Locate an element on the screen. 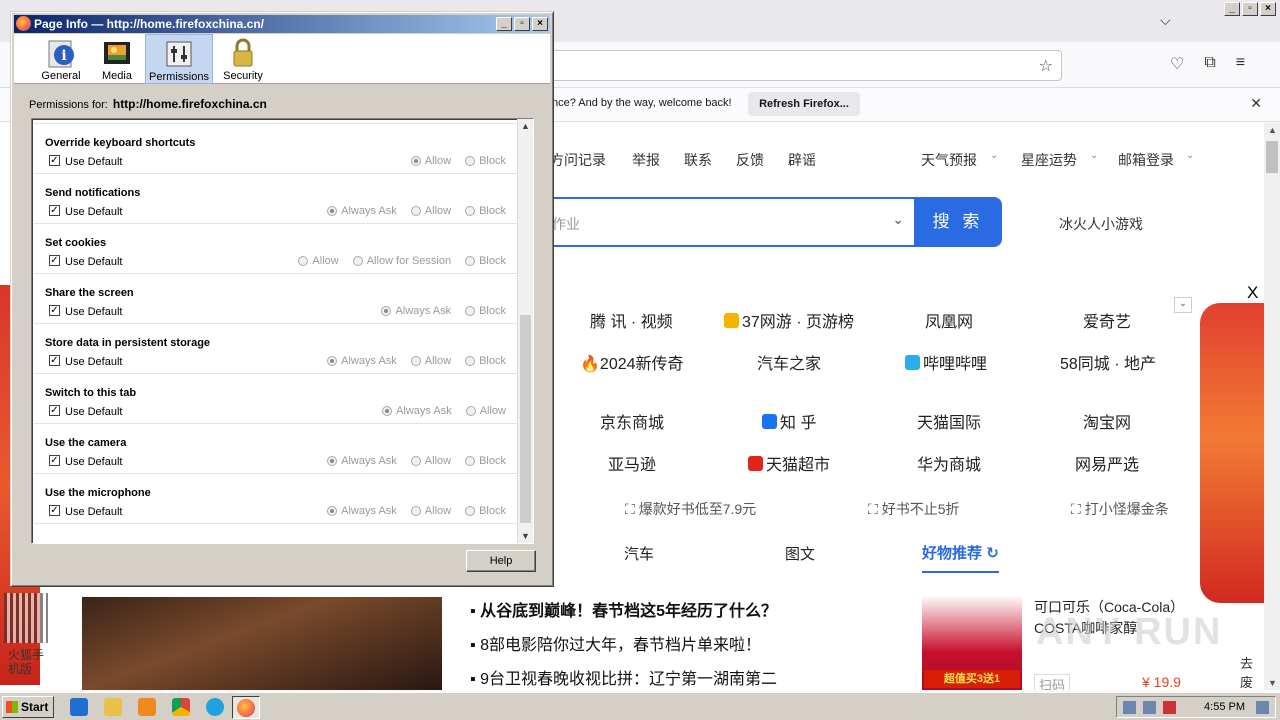 The width and height of the screenshot is (1280, 720). close-icon: ✕ is located at coordinates (1256, 103).